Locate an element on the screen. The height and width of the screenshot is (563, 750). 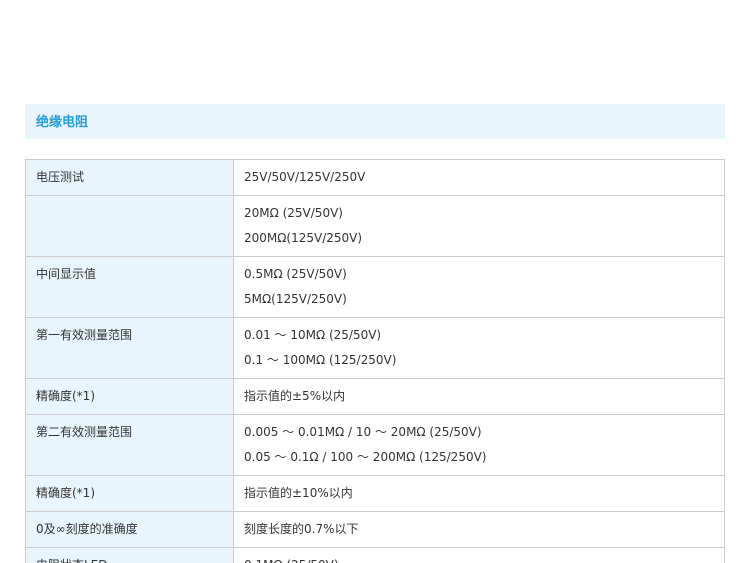
table-row: 20MΩ (25V/50V) 200MΩ(125V/250V) is located at coordinates (375, 226).